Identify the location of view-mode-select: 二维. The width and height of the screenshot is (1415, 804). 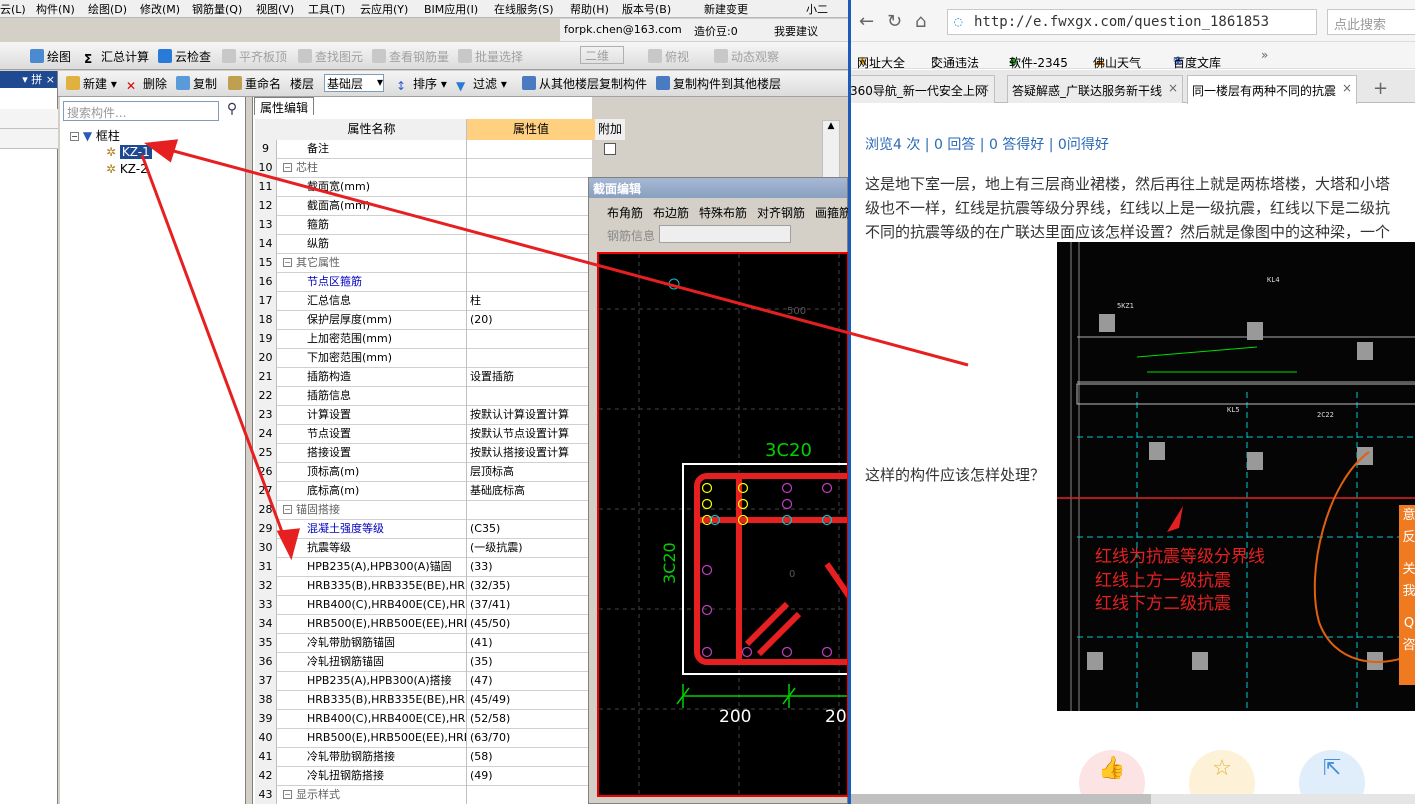
(602, 55).